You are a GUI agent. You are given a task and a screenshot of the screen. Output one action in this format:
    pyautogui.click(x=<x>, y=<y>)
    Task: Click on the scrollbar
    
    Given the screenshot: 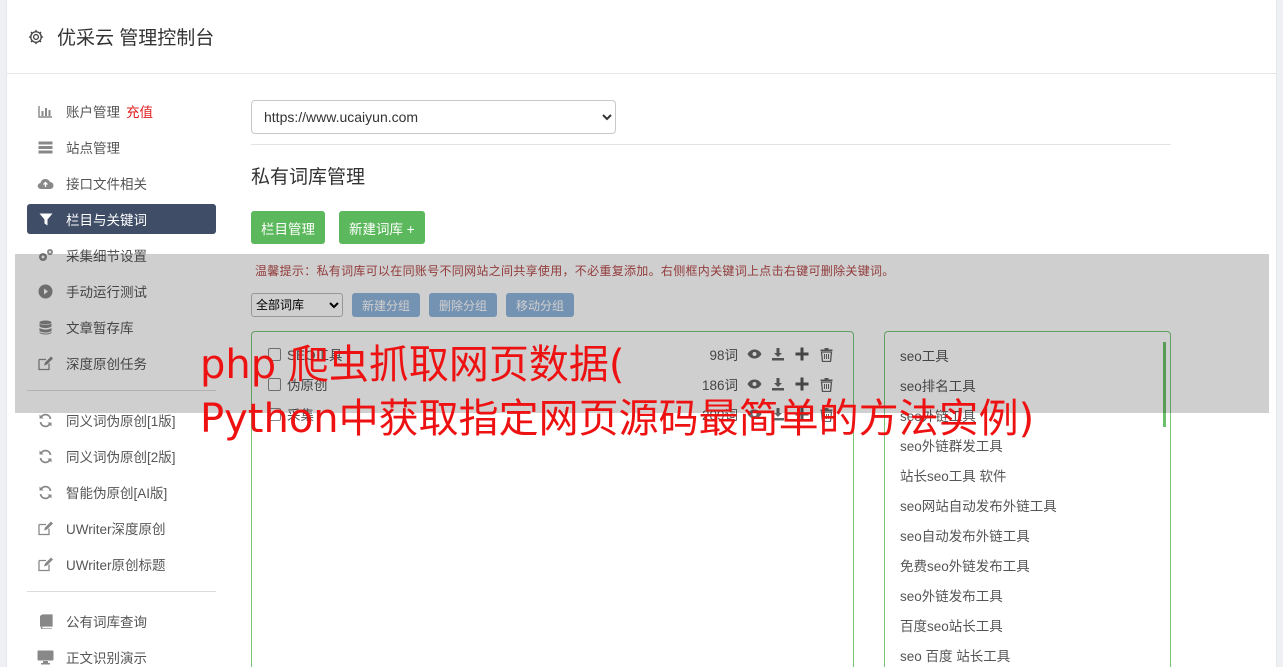 What is the action you would take?
    pyautogui.click(x=1164, y=384)
    